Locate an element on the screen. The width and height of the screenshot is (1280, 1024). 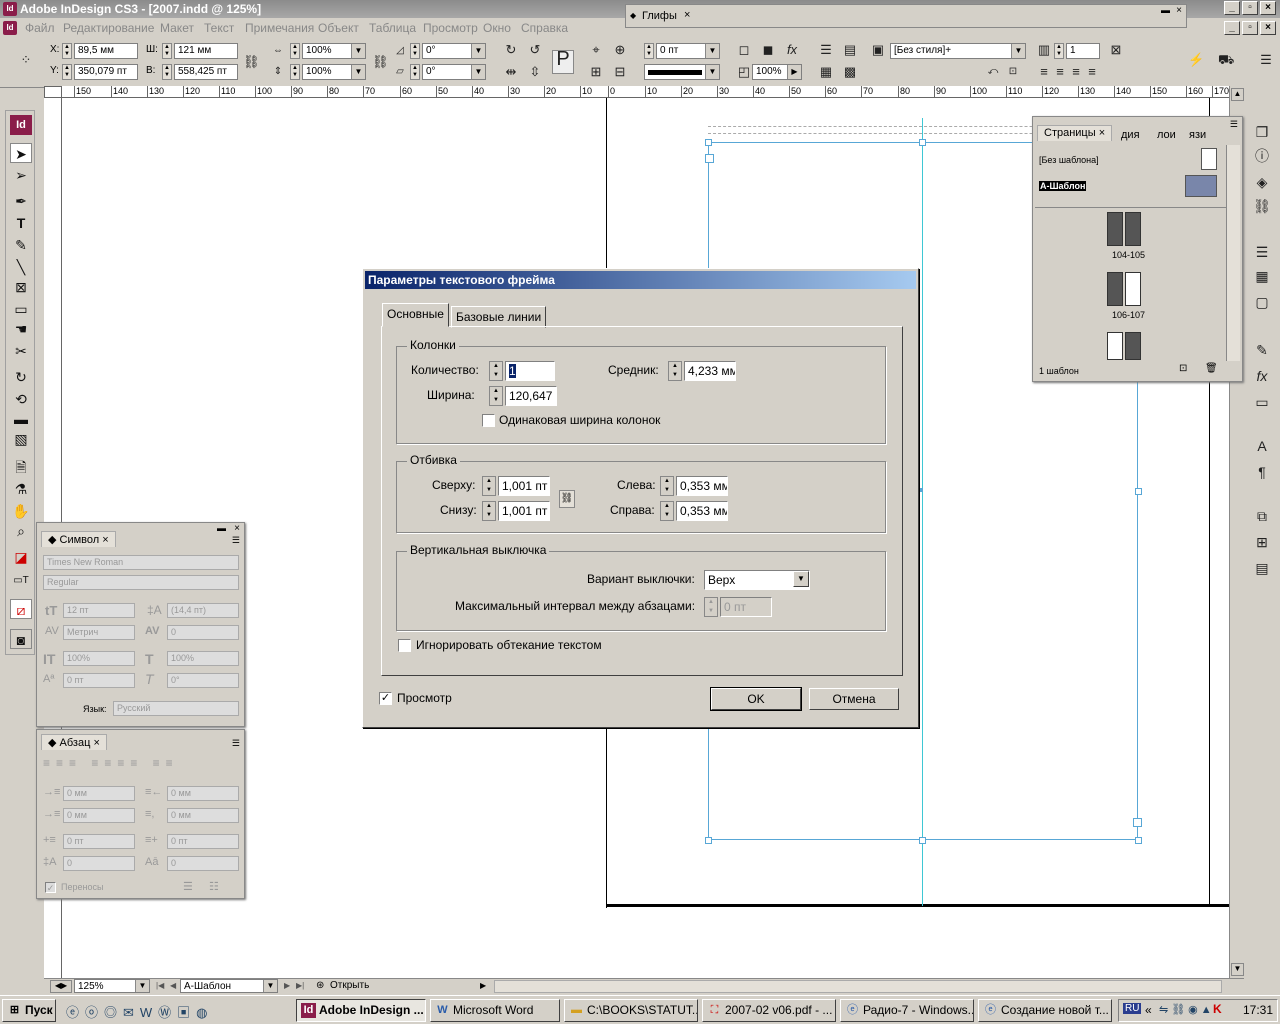
table-styles-icon: ⊞ is located at coordinates (1262, 542).